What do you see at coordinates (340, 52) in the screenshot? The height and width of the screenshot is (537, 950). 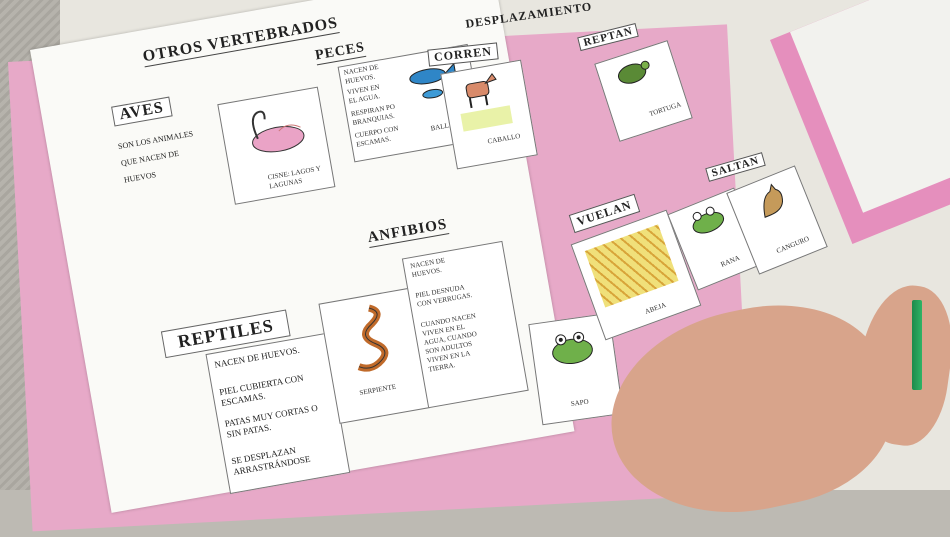 I see `peces-title: PECES` at bounding box center [340, 52].